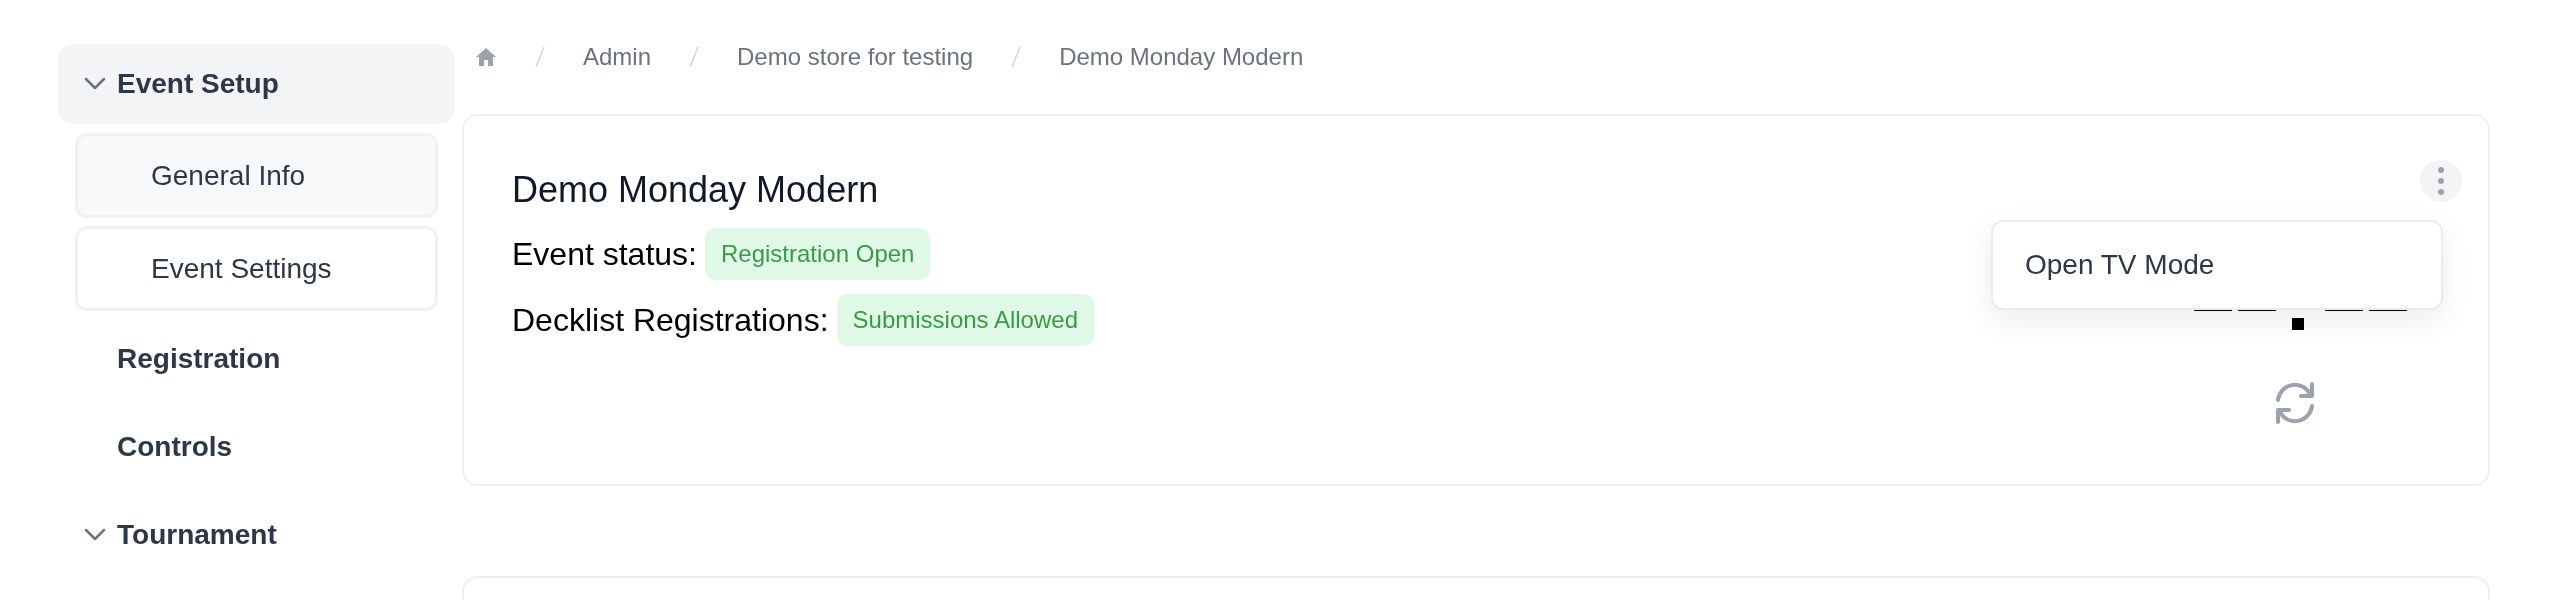 The width and height of the screenshot is (2550, 600). What do you see at coordinates (175, 447) in the screenshot?
I see `sidebar-label: Controls` at bounding box center [175, 447].